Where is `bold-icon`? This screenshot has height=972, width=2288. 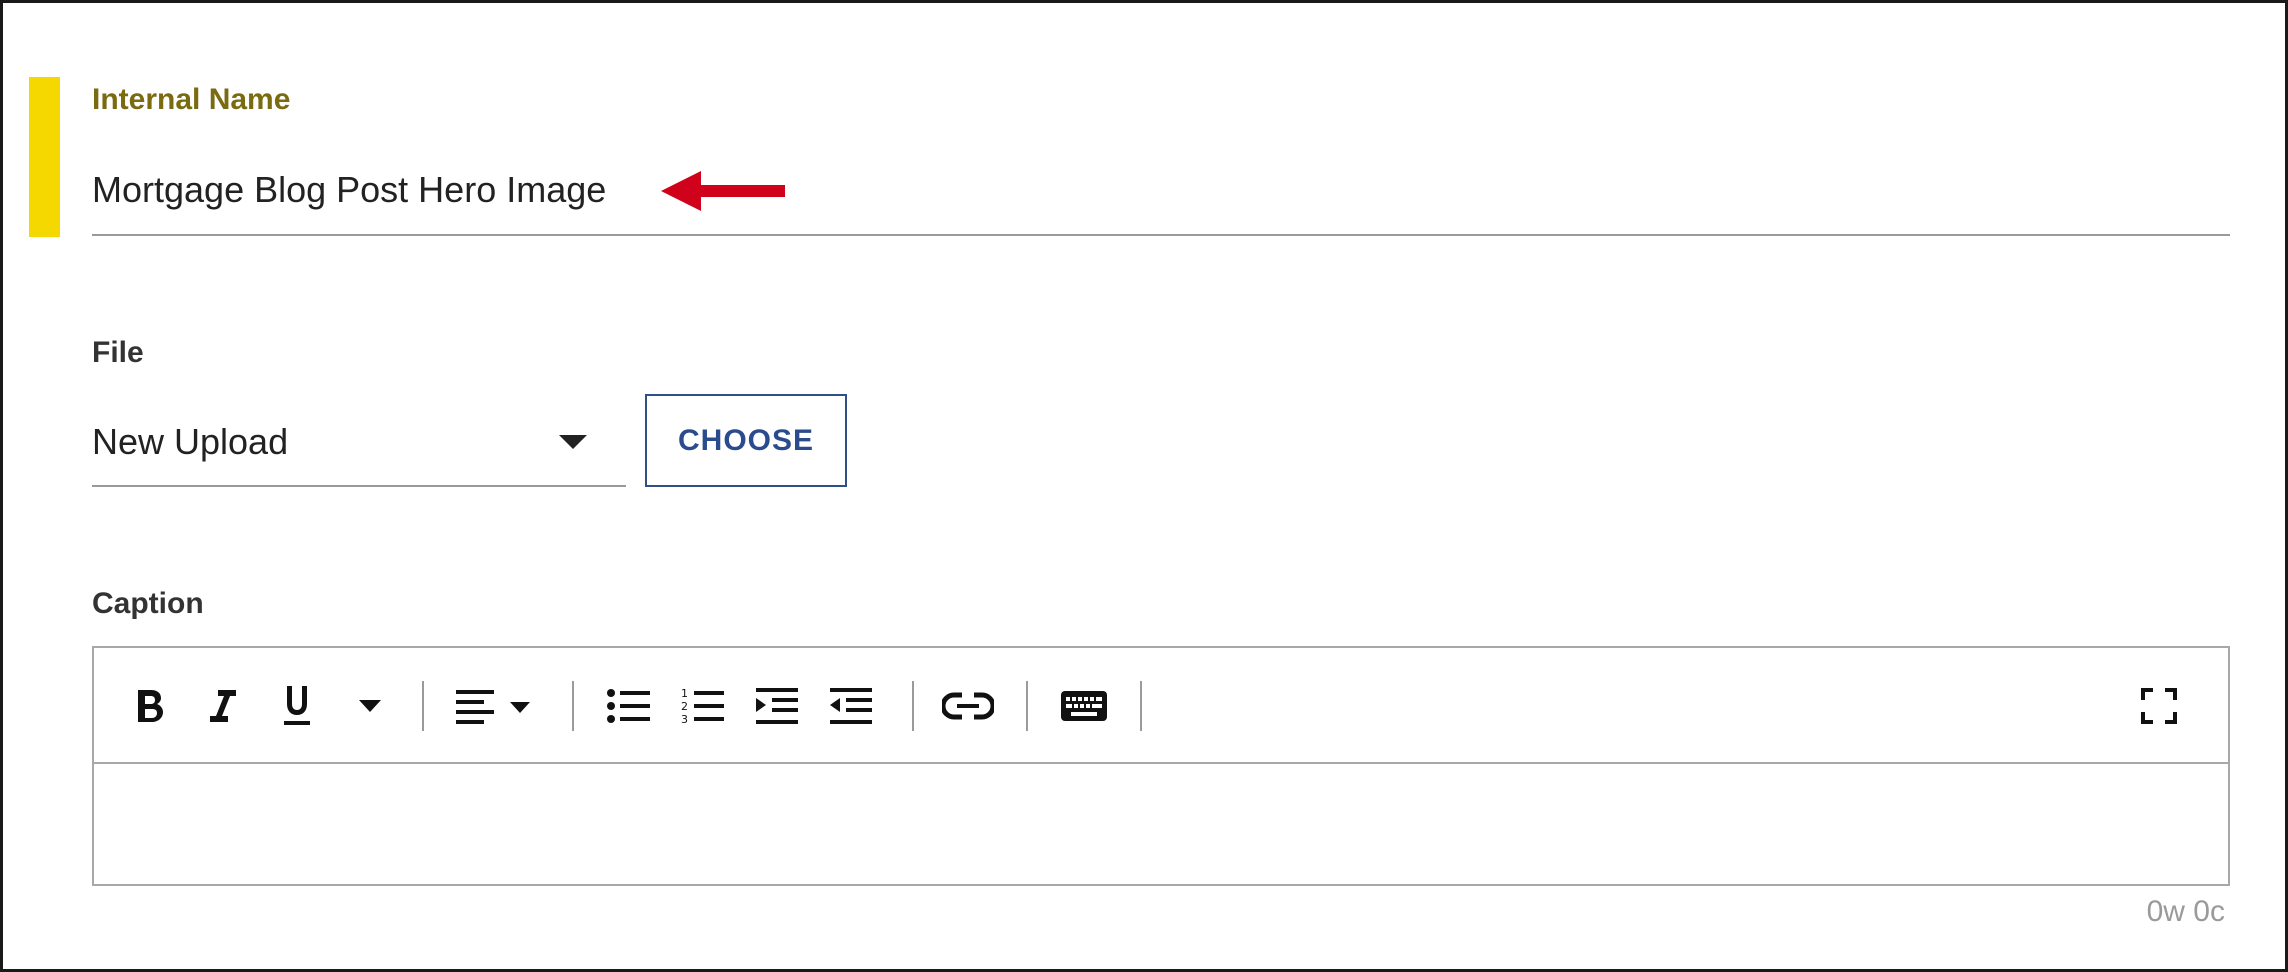
bold-icon is located at coordinates (149, 706).